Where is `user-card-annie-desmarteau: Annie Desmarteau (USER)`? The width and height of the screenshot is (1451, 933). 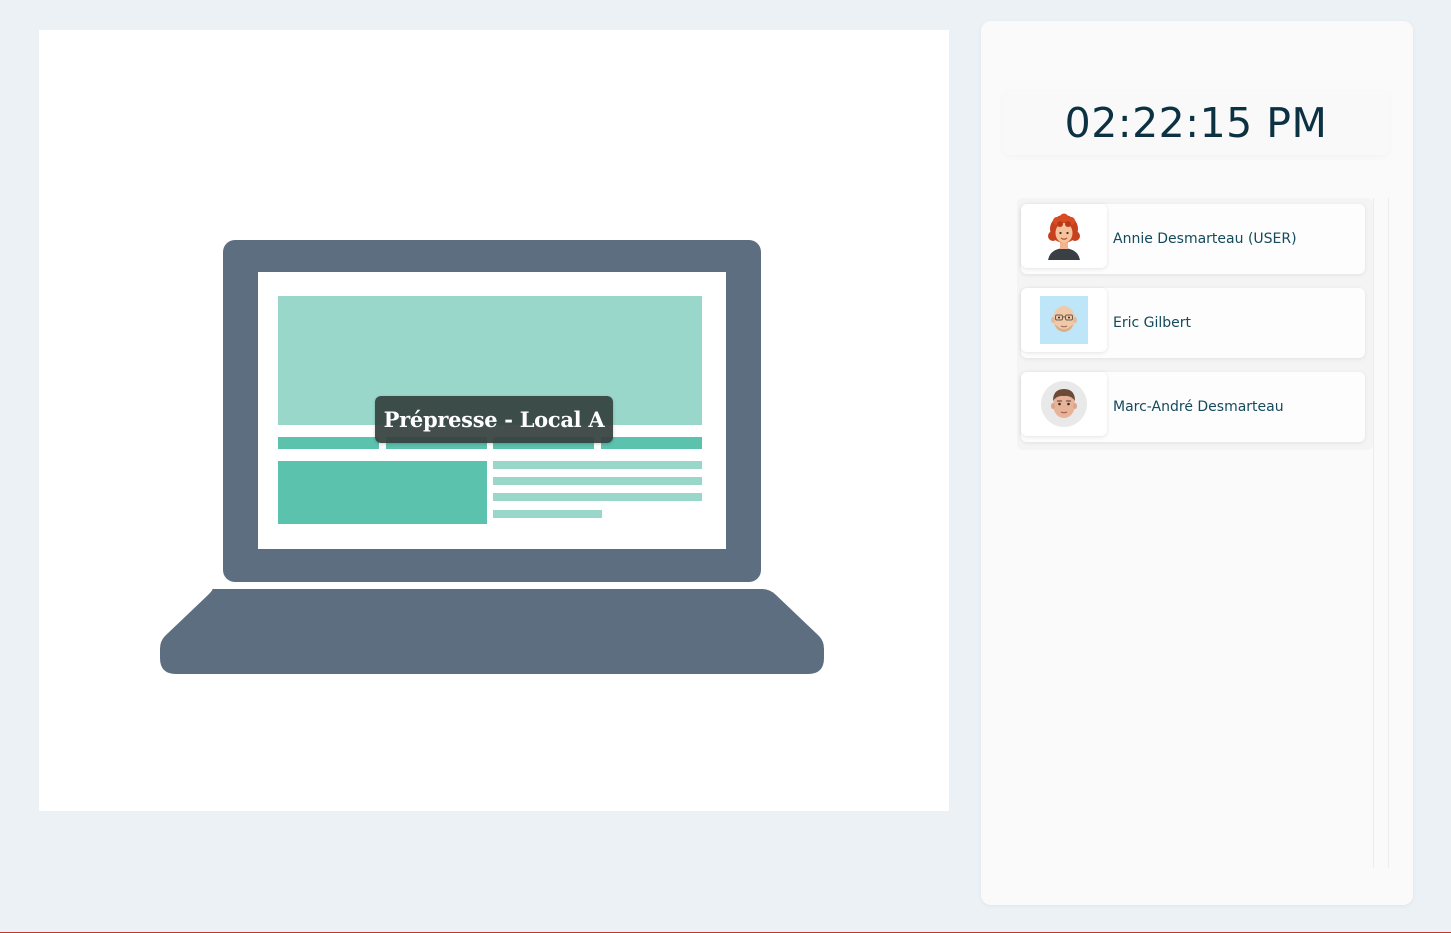 user-card-annie-desmarteau: Annie Desmarteau (USER) is located at coordinates (1193, 239).